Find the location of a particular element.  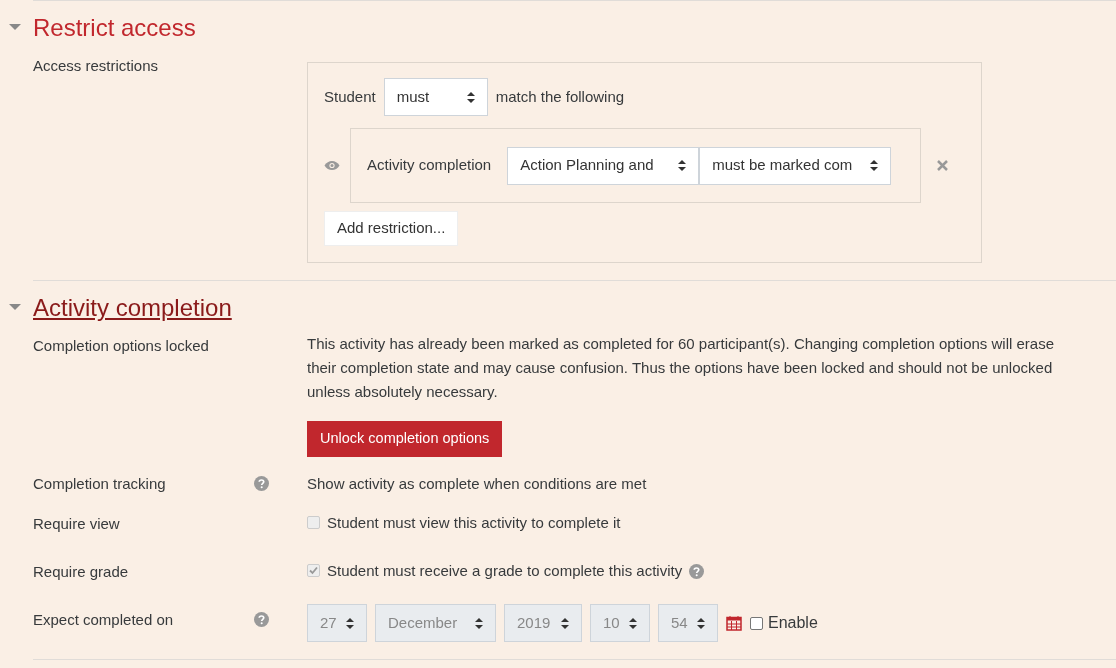

eye-icon is located at coordinates (332, 165).